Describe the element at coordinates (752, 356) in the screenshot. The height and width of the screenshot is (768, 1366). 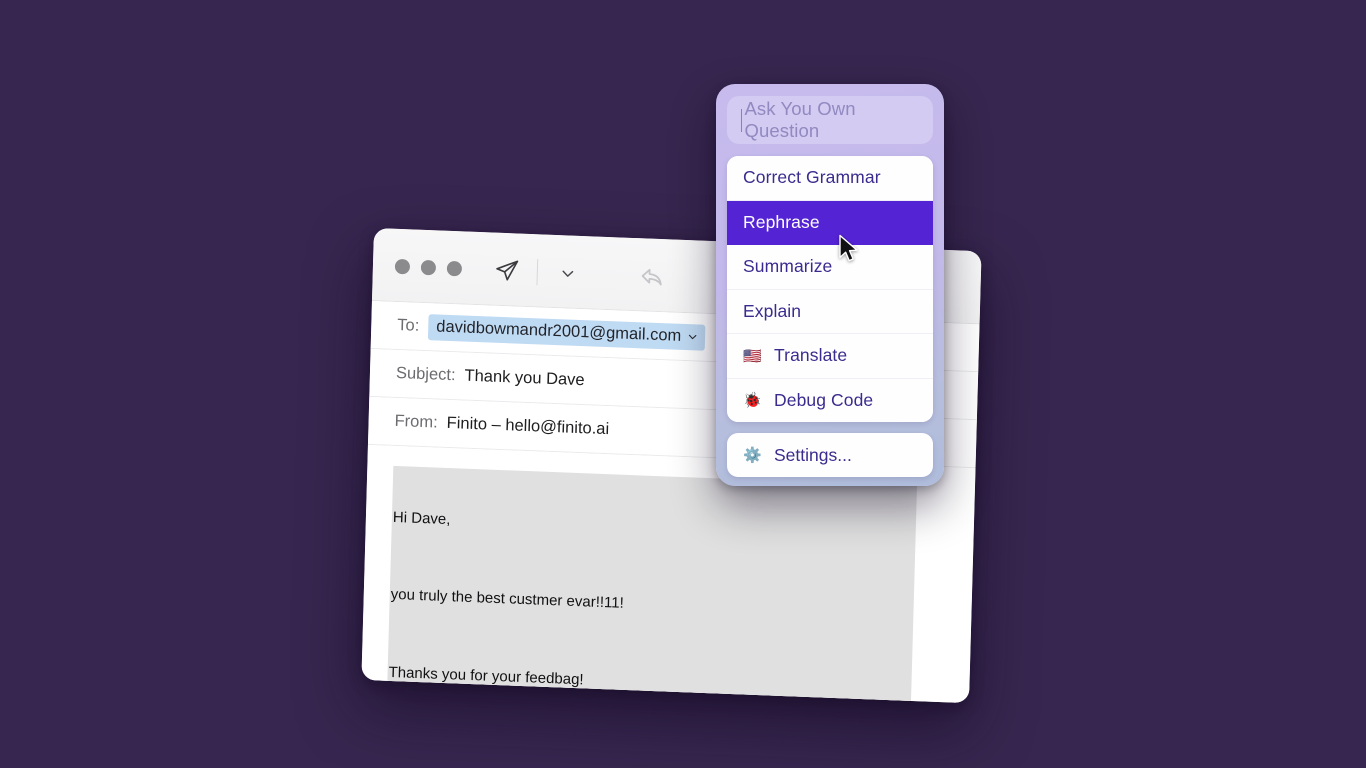
I see `us-flag-icon: 🇺🇸` at that location.